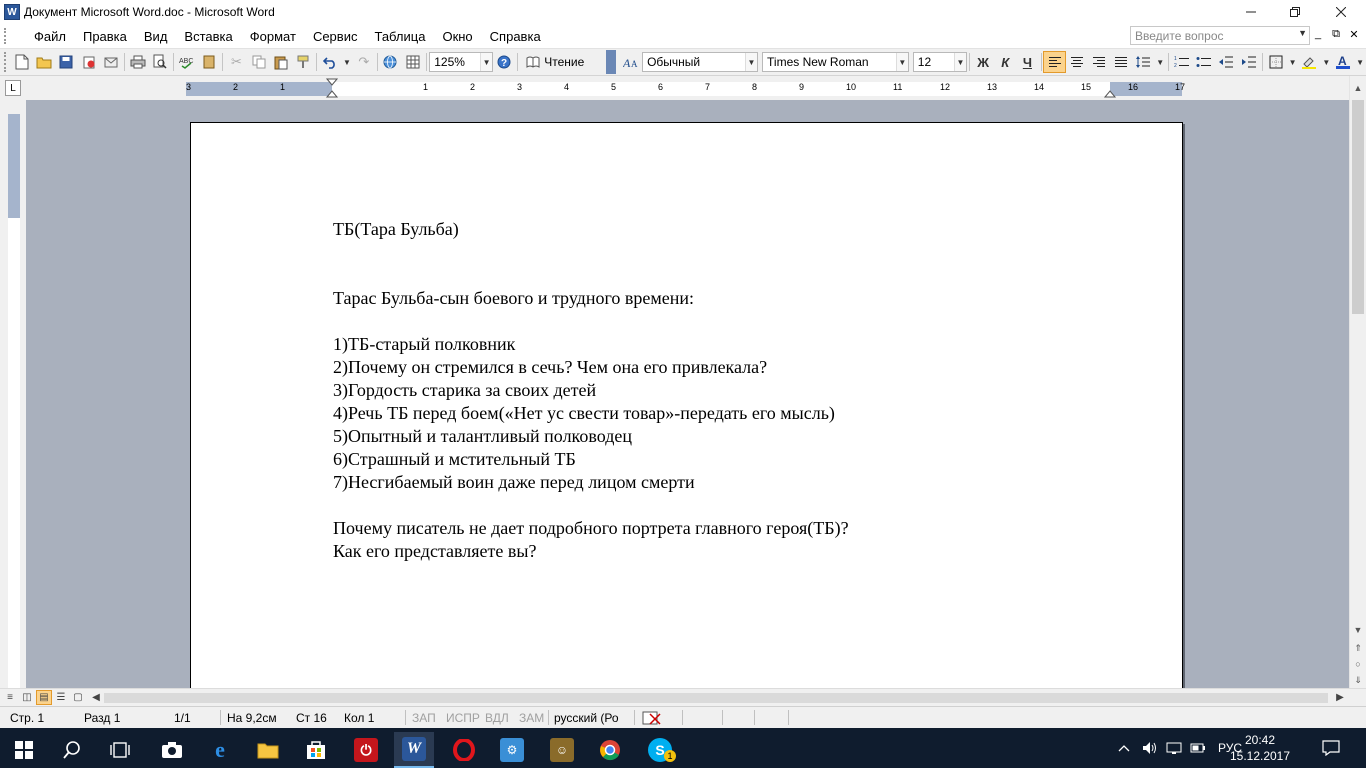 The width and height of the screenshot is (1366, 768). I want to click on word-taskbar-icon: W, so click(414, 750).